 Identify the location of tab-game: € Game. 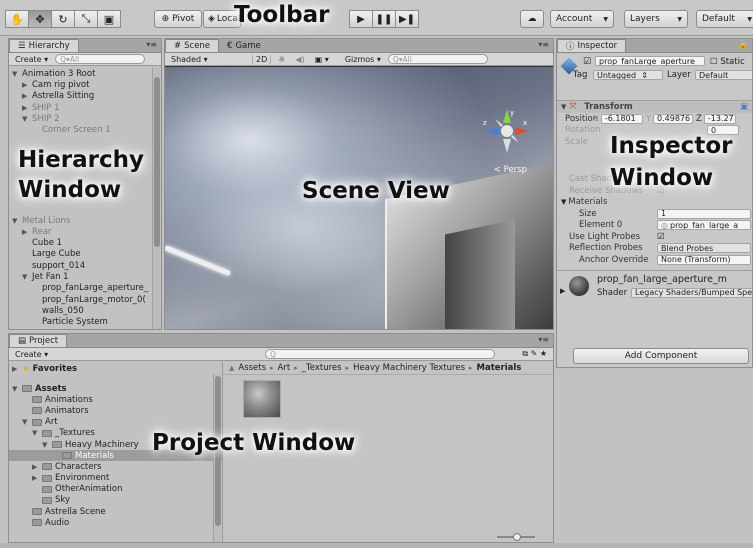
(244, 45).